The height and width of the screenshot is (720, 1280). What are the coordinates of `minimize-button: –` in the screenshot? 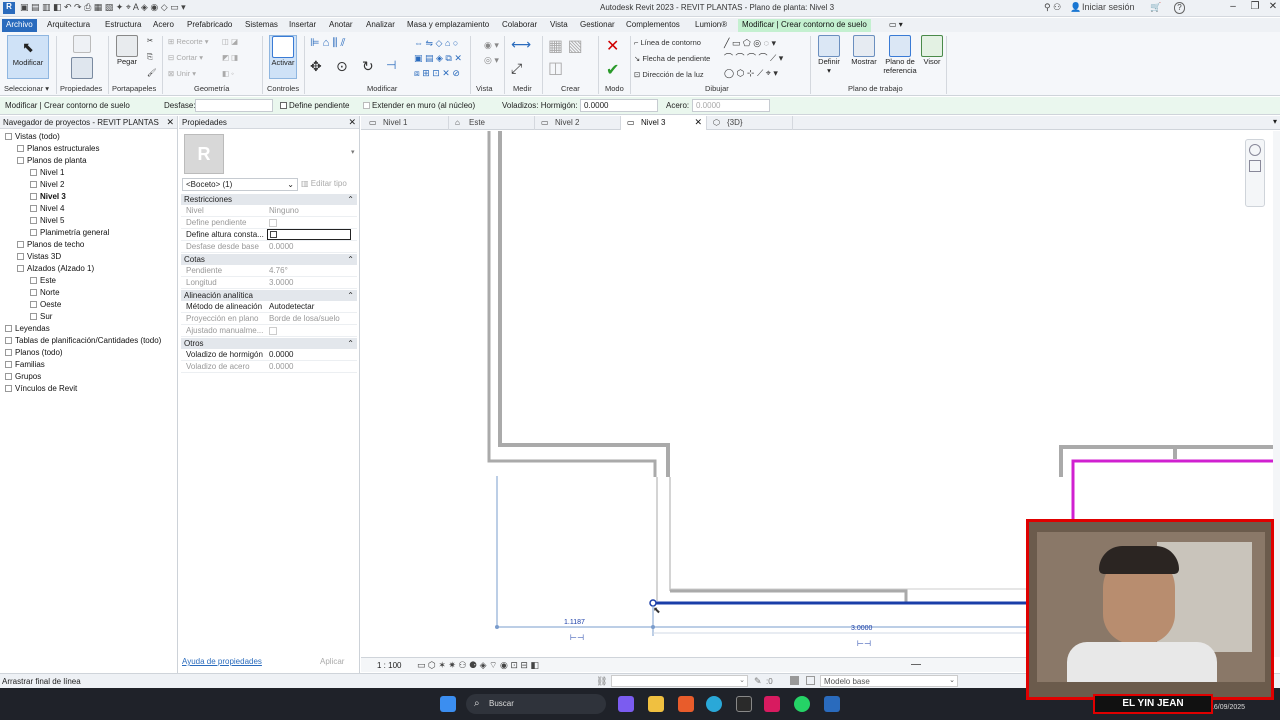 It's located at (1233, 8).